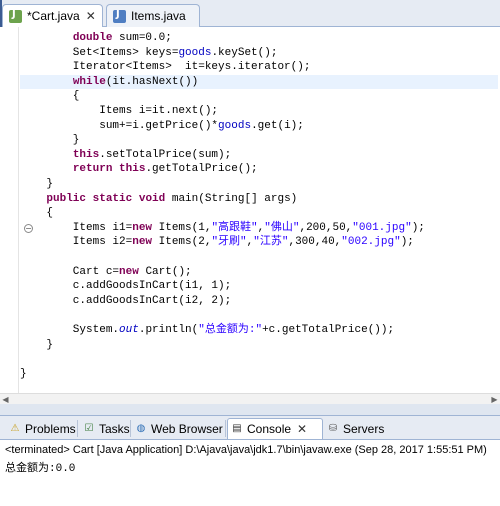 The height and width of the screenshot is (506, 500). What do you see at coordinates (158, 16) in the screenshot?
I see `tab-label: Items.java` at bounding box center [158, 16].